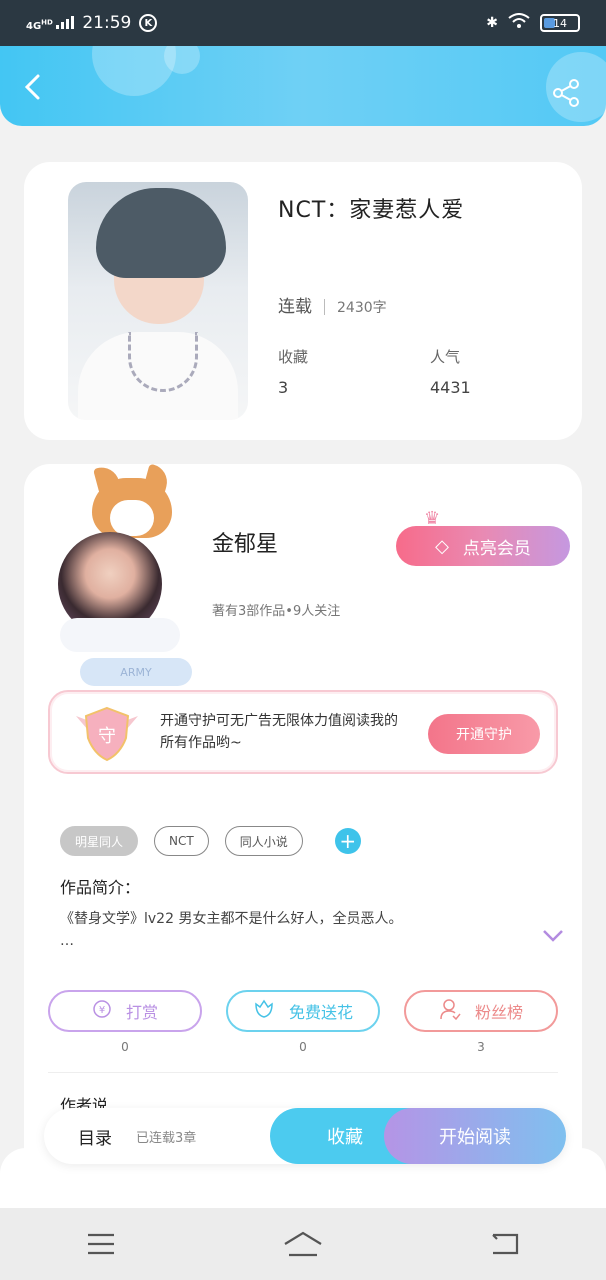 The height and width of the screenshot is (1280, 606). What do you see at coordinates (181, 841) in the screenshot?
I see `tag-nct: NCT` at bounding box center [181, 841].